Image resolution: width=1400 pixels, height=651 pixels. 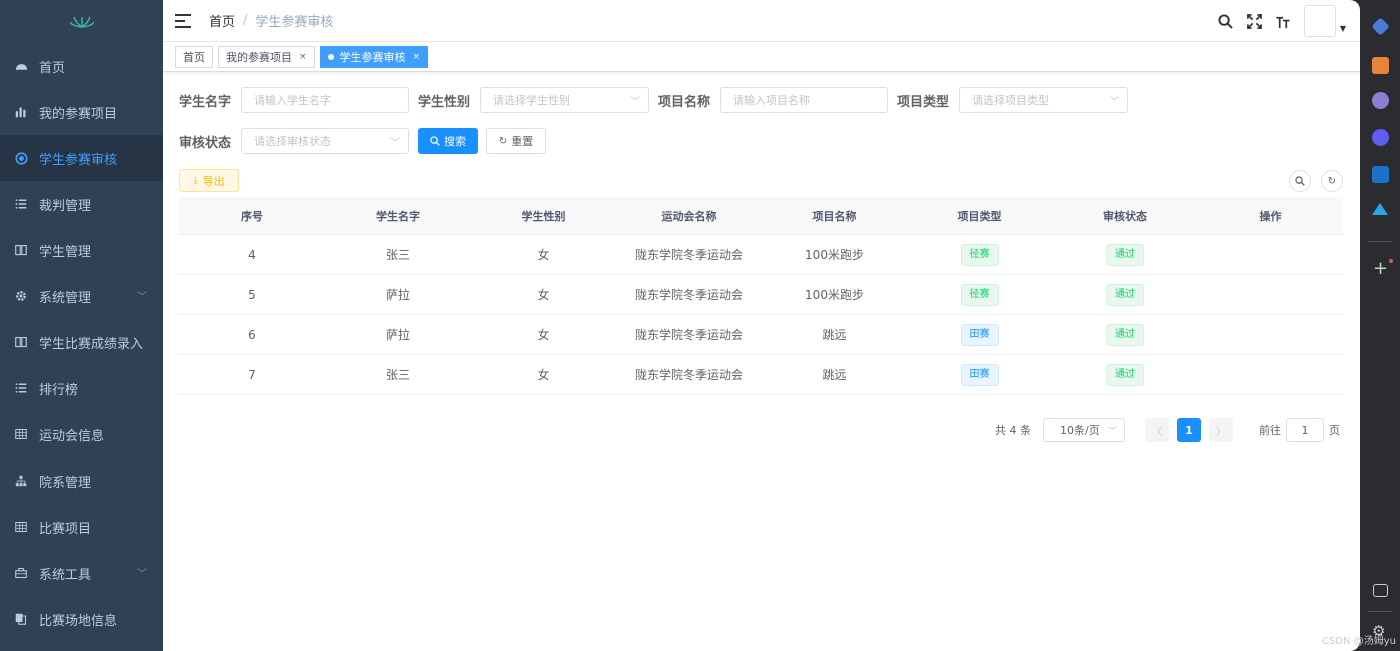 I want to click on dashboard-icon, so click(x=21, y=66).